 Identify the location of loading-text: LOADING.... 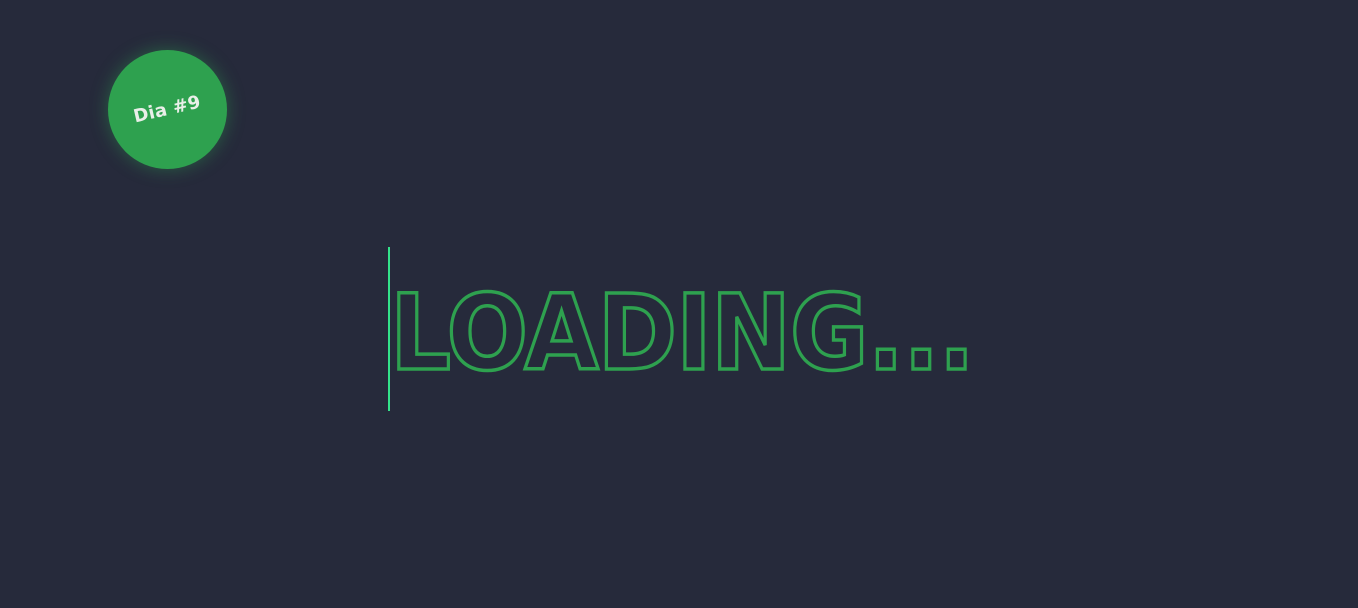
(682, 333).